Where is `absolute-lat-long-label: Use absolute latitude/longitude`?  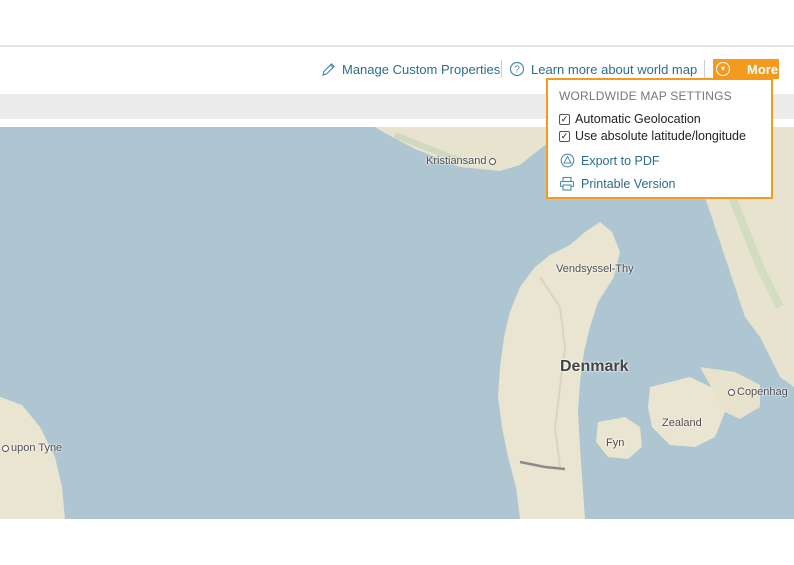
absolute-lat-long-label: Use absolute latitude/longitude is located at coordinates (660, 136).